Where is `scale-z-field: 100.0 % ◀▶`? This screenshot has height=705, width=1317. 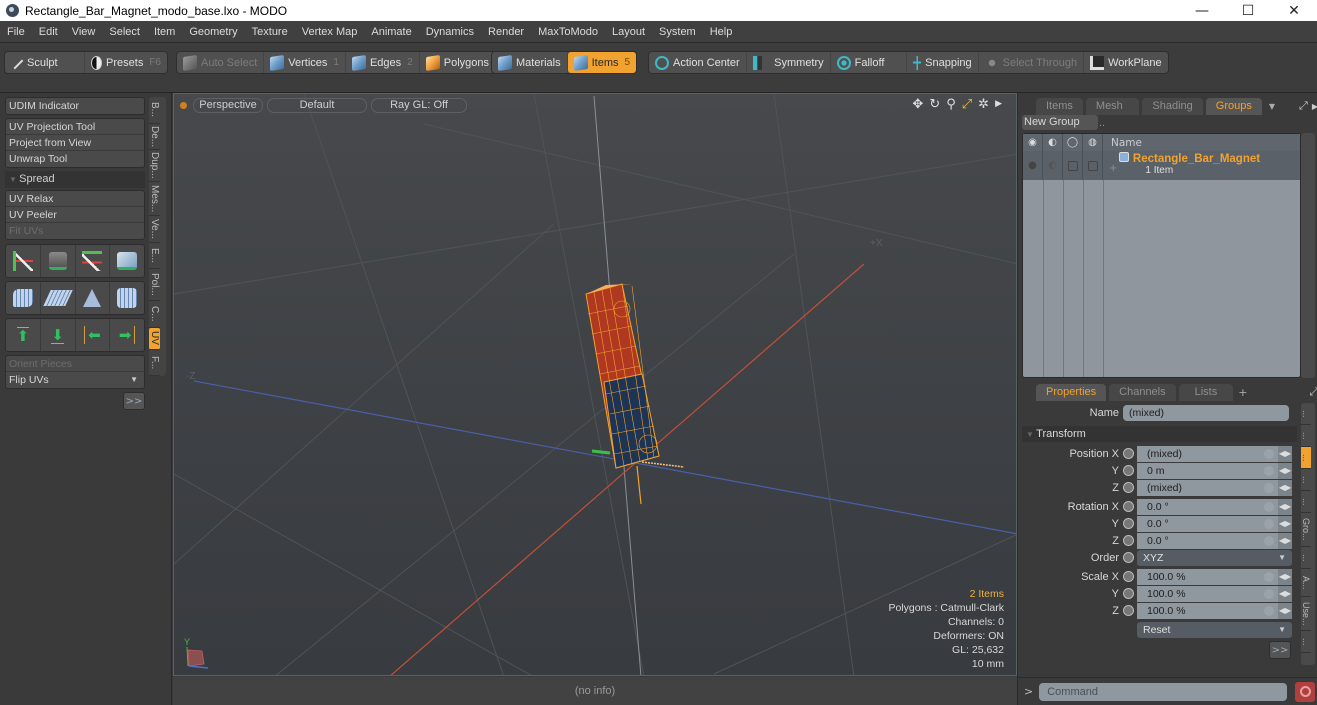
scale-z-field: 100.0 % ◀▶ is located at coordinates (1214, 610).